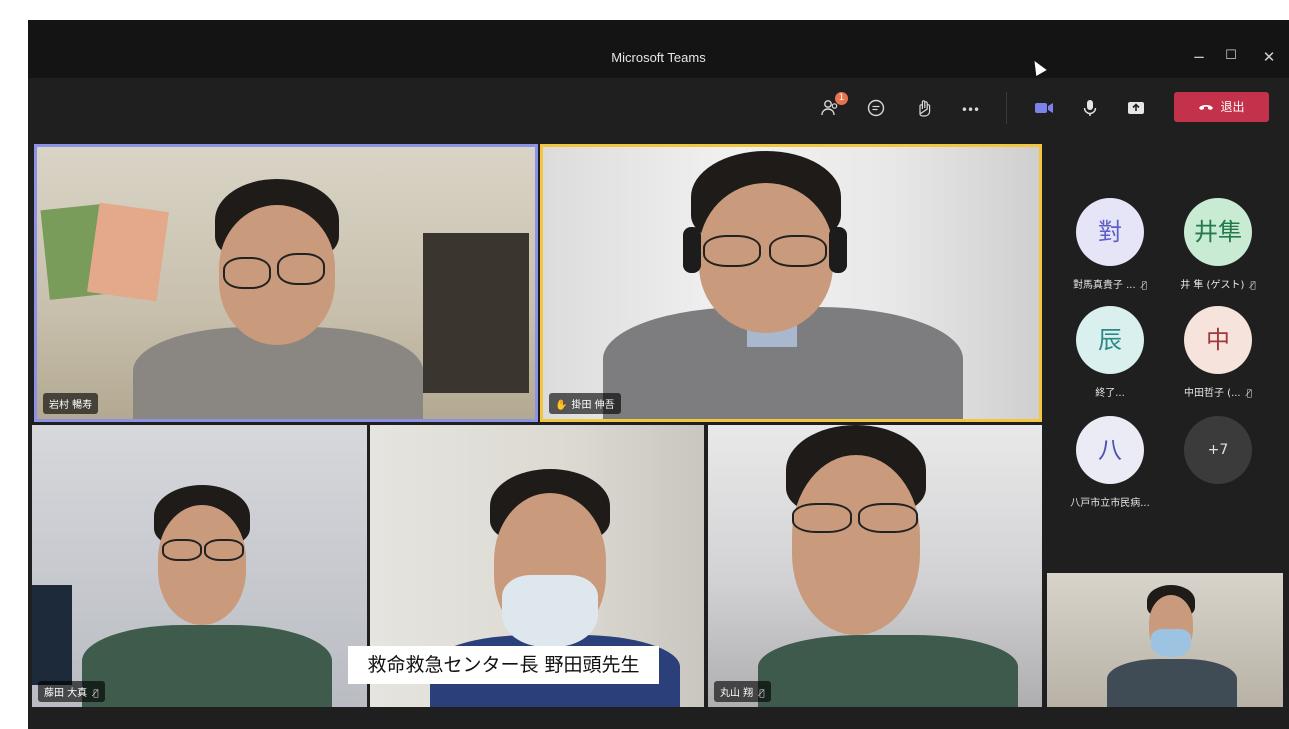  I want to click on hangup-icon, so click(1206, 107).